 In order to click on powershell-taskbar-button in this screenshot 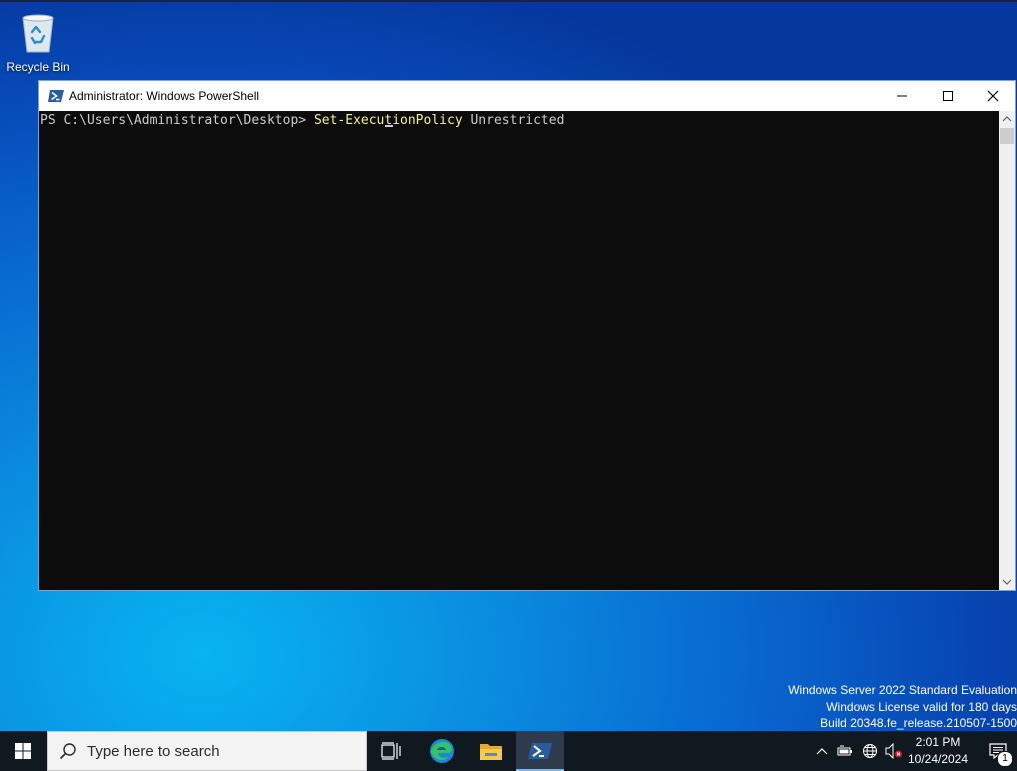, I will do `click(540, 751)`.